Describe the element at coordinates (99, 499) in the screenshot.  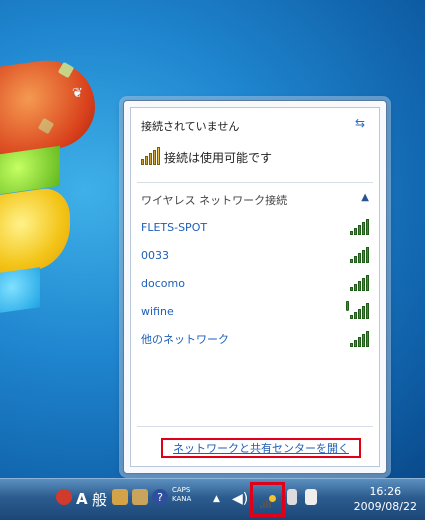
I see `ime-kanji-indicator: 般` at that location.